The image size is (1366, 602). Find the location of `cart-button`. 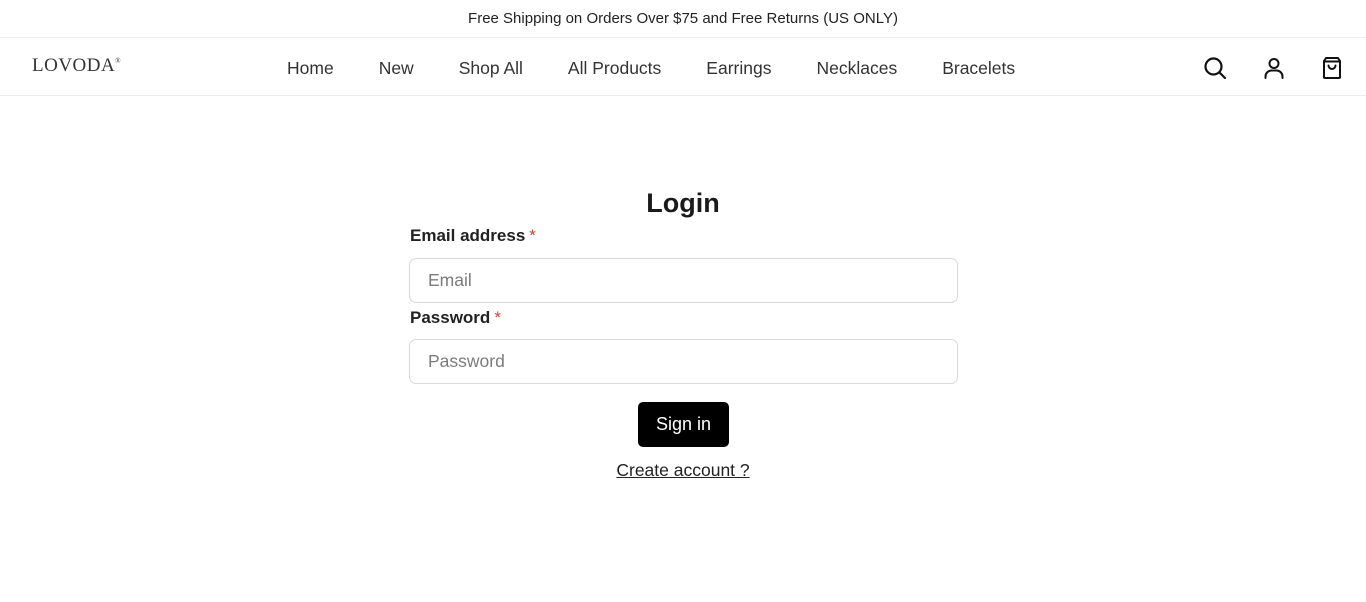

cart-button is located at coordinates (1332, 68).